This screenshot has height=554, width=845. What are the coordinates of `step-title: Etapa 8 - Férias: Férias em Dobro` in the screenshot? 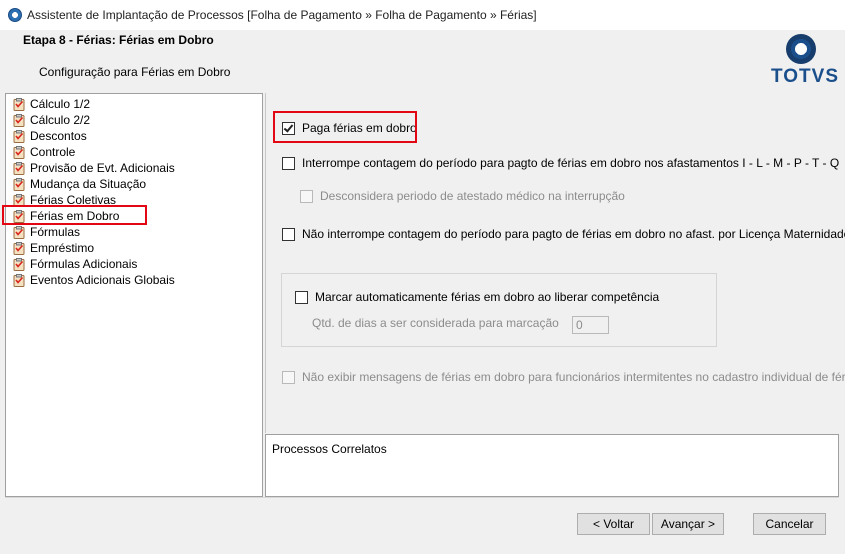 It's located at (118, 40).